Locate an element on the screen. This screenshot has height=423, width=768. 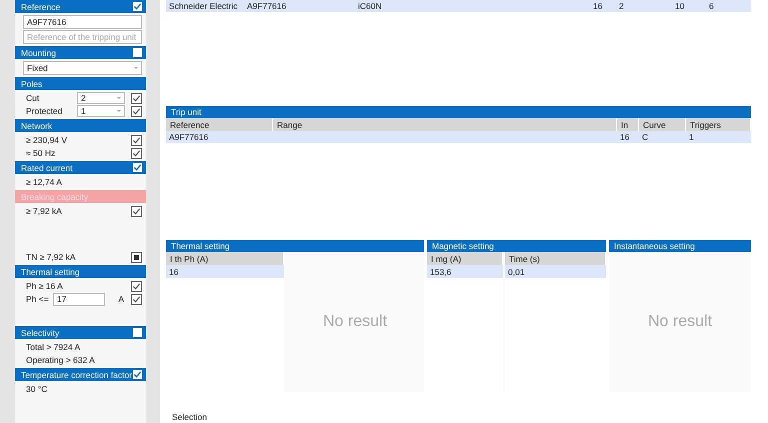
label: ≥ 12,74 A is located at coordinates (43, 182).